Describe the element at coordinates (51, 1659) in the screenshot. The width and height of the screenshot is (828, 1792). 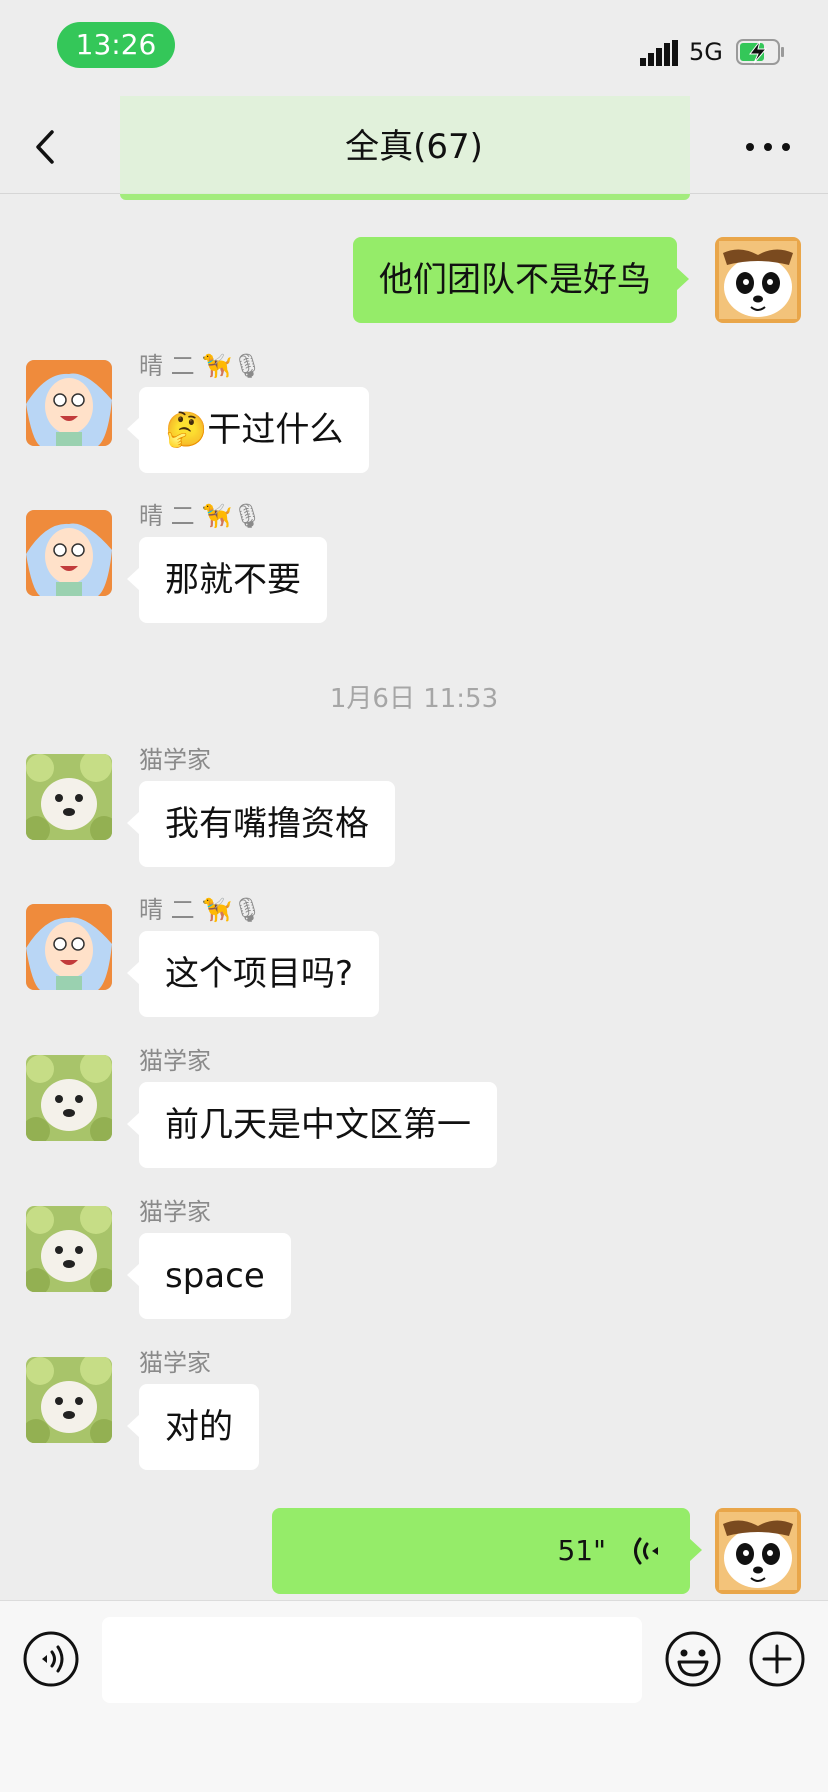
I see `voice-mode-icon` at that location.